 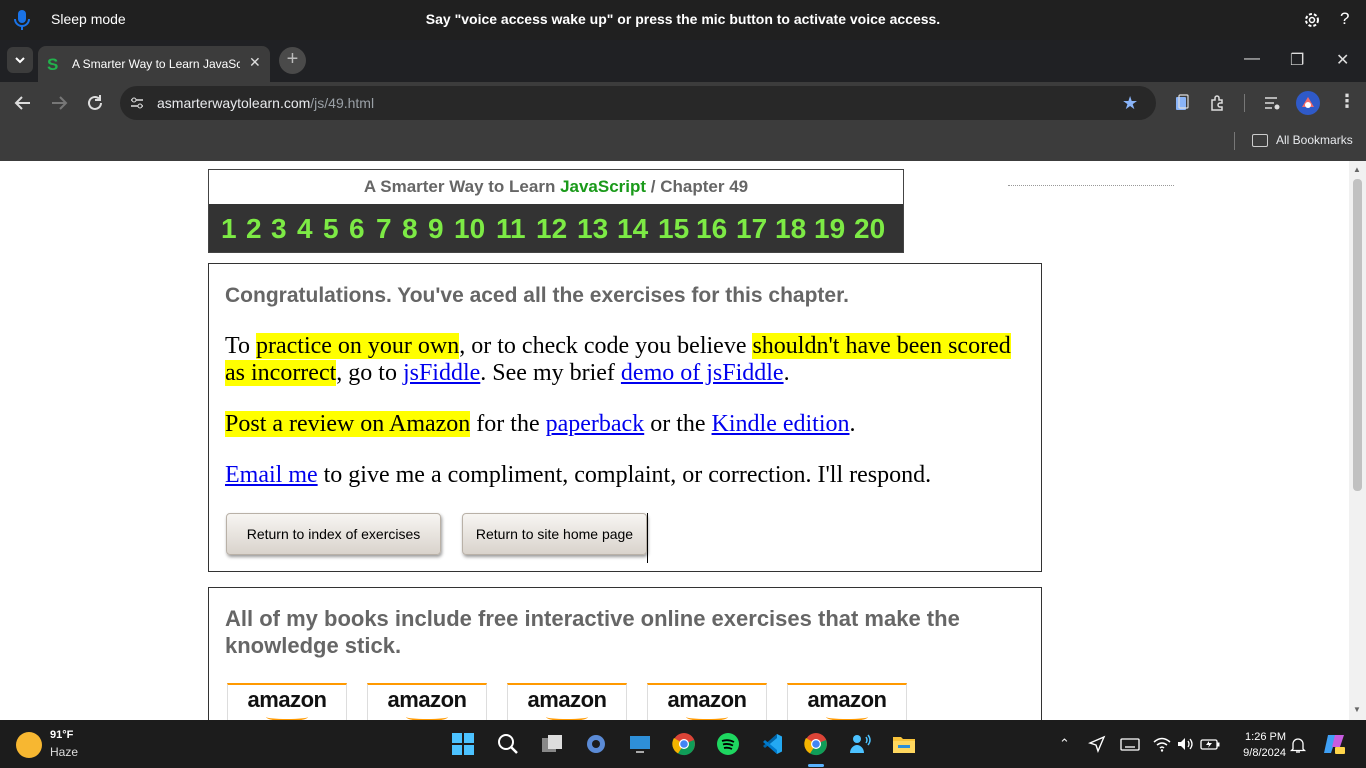 I want to click on reading-list-icon, so click(x=1182, y=103).